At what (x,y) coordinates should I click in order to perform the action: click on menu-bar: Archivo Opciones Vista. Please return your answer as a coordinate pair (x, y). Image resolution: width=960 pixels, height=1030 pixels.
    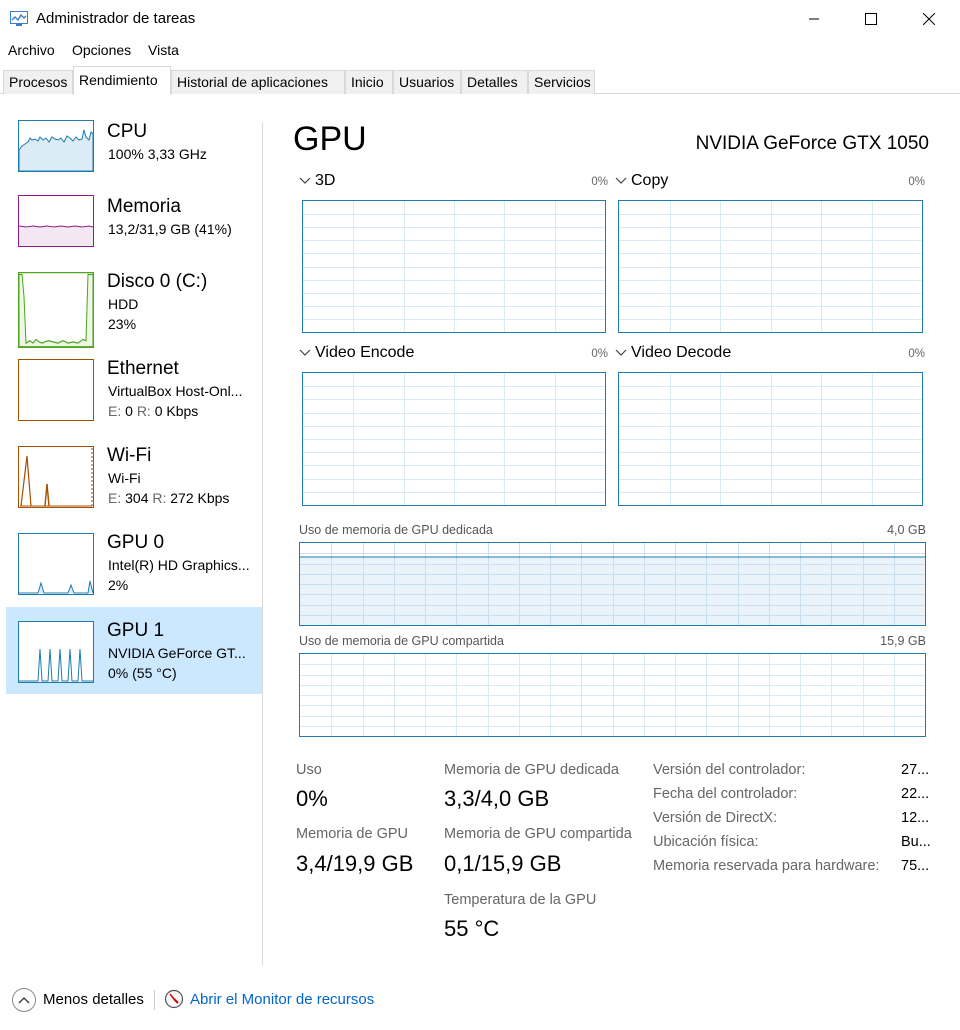
    Looking at the image, I should click on (480, 51).